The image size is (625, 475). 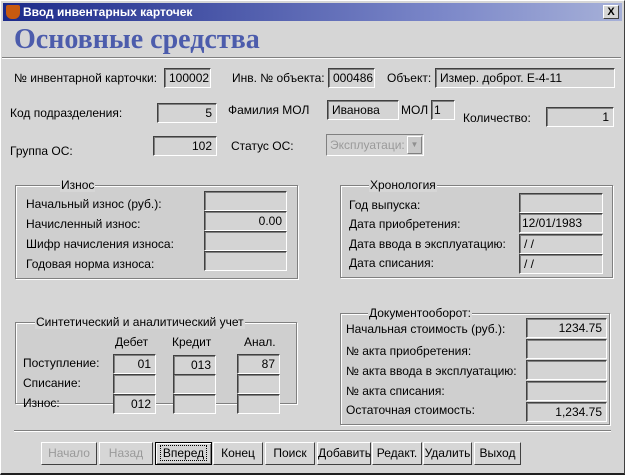 I want to click on title-bar: Ввод инвентарных карточек X, so click(x=312, y=12).